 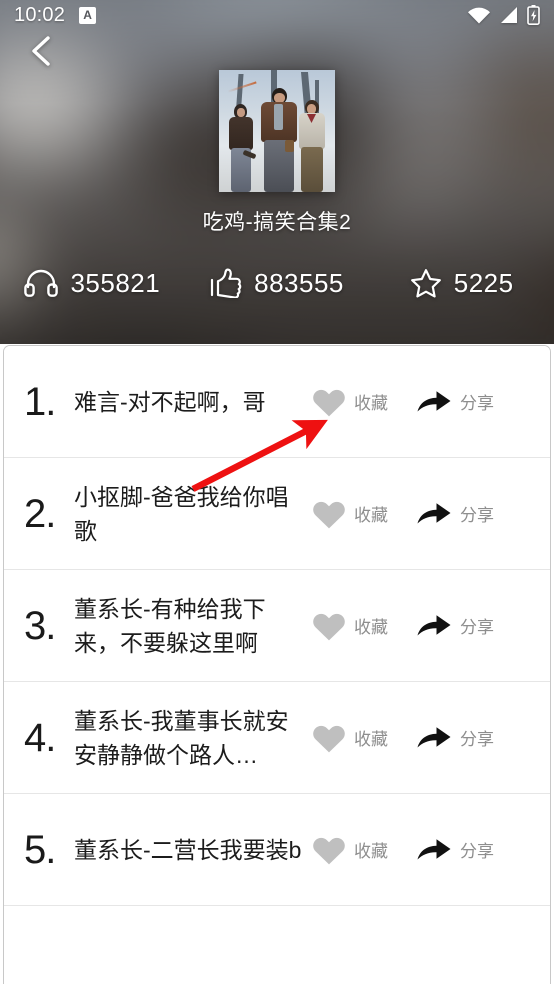 I want to click on back-chevron-icon, so click(x=40, y=53).